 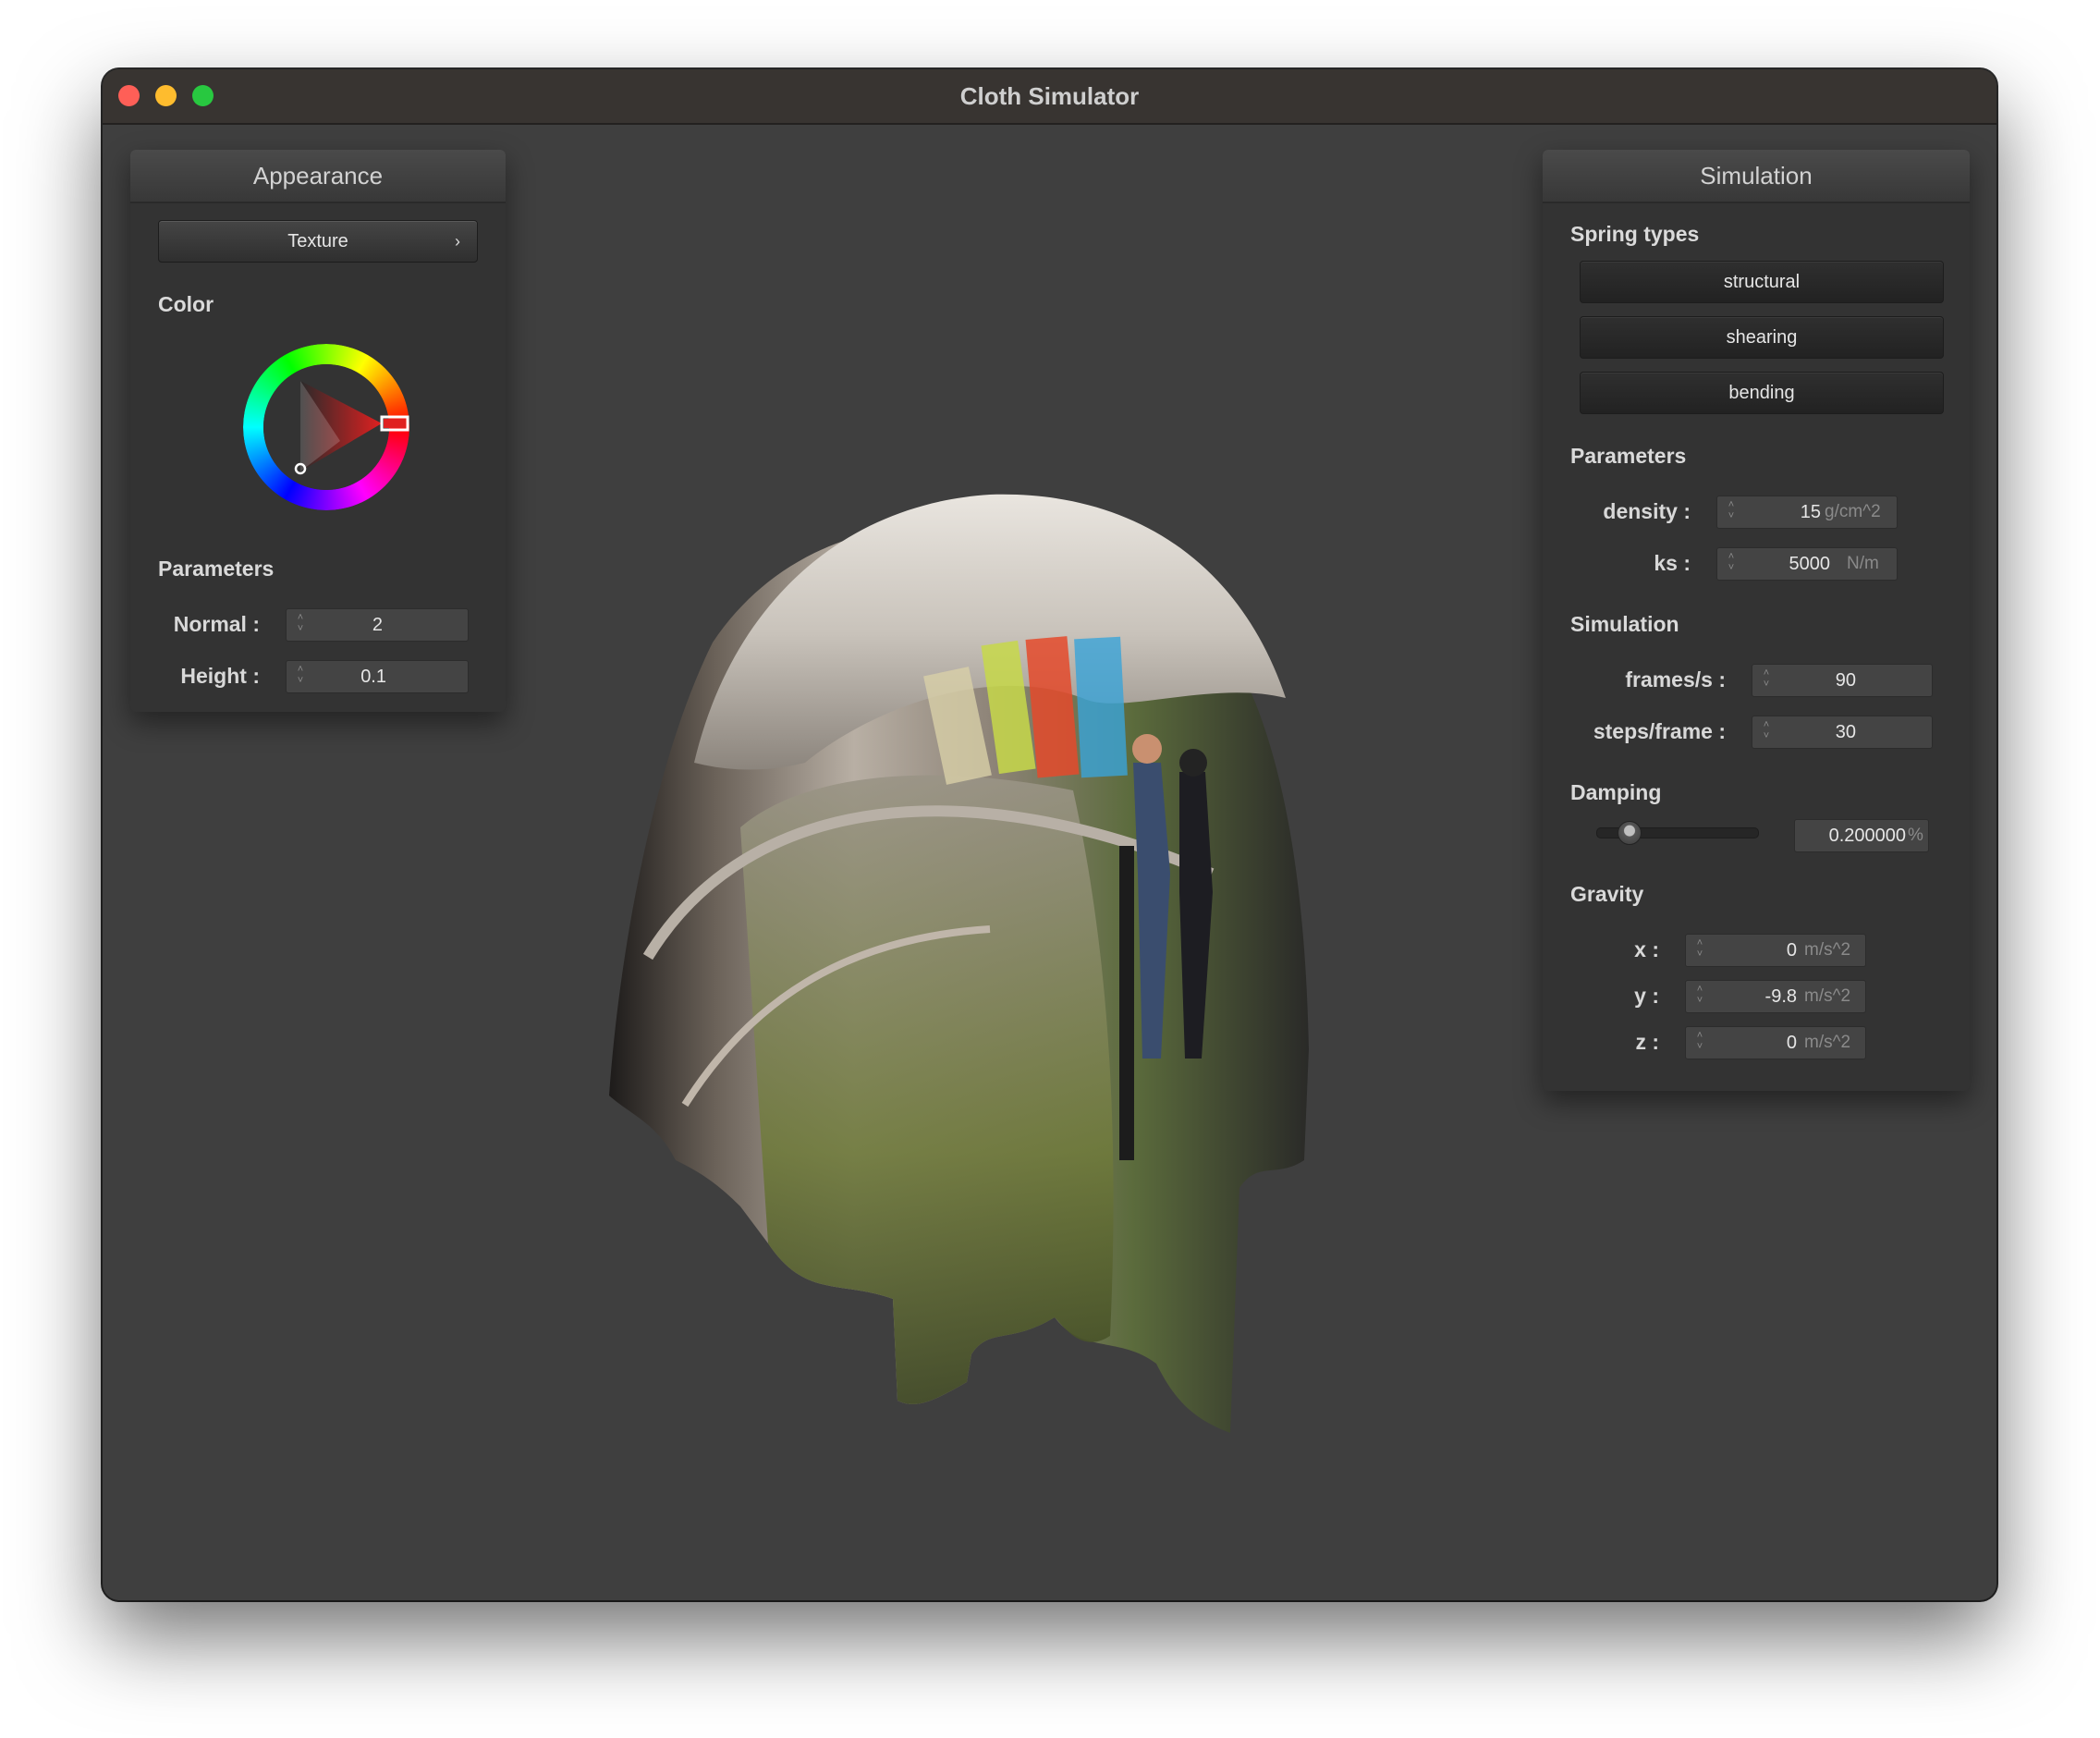 I want to click on fps-label: frames/s :, so click(x=1675, y=679).